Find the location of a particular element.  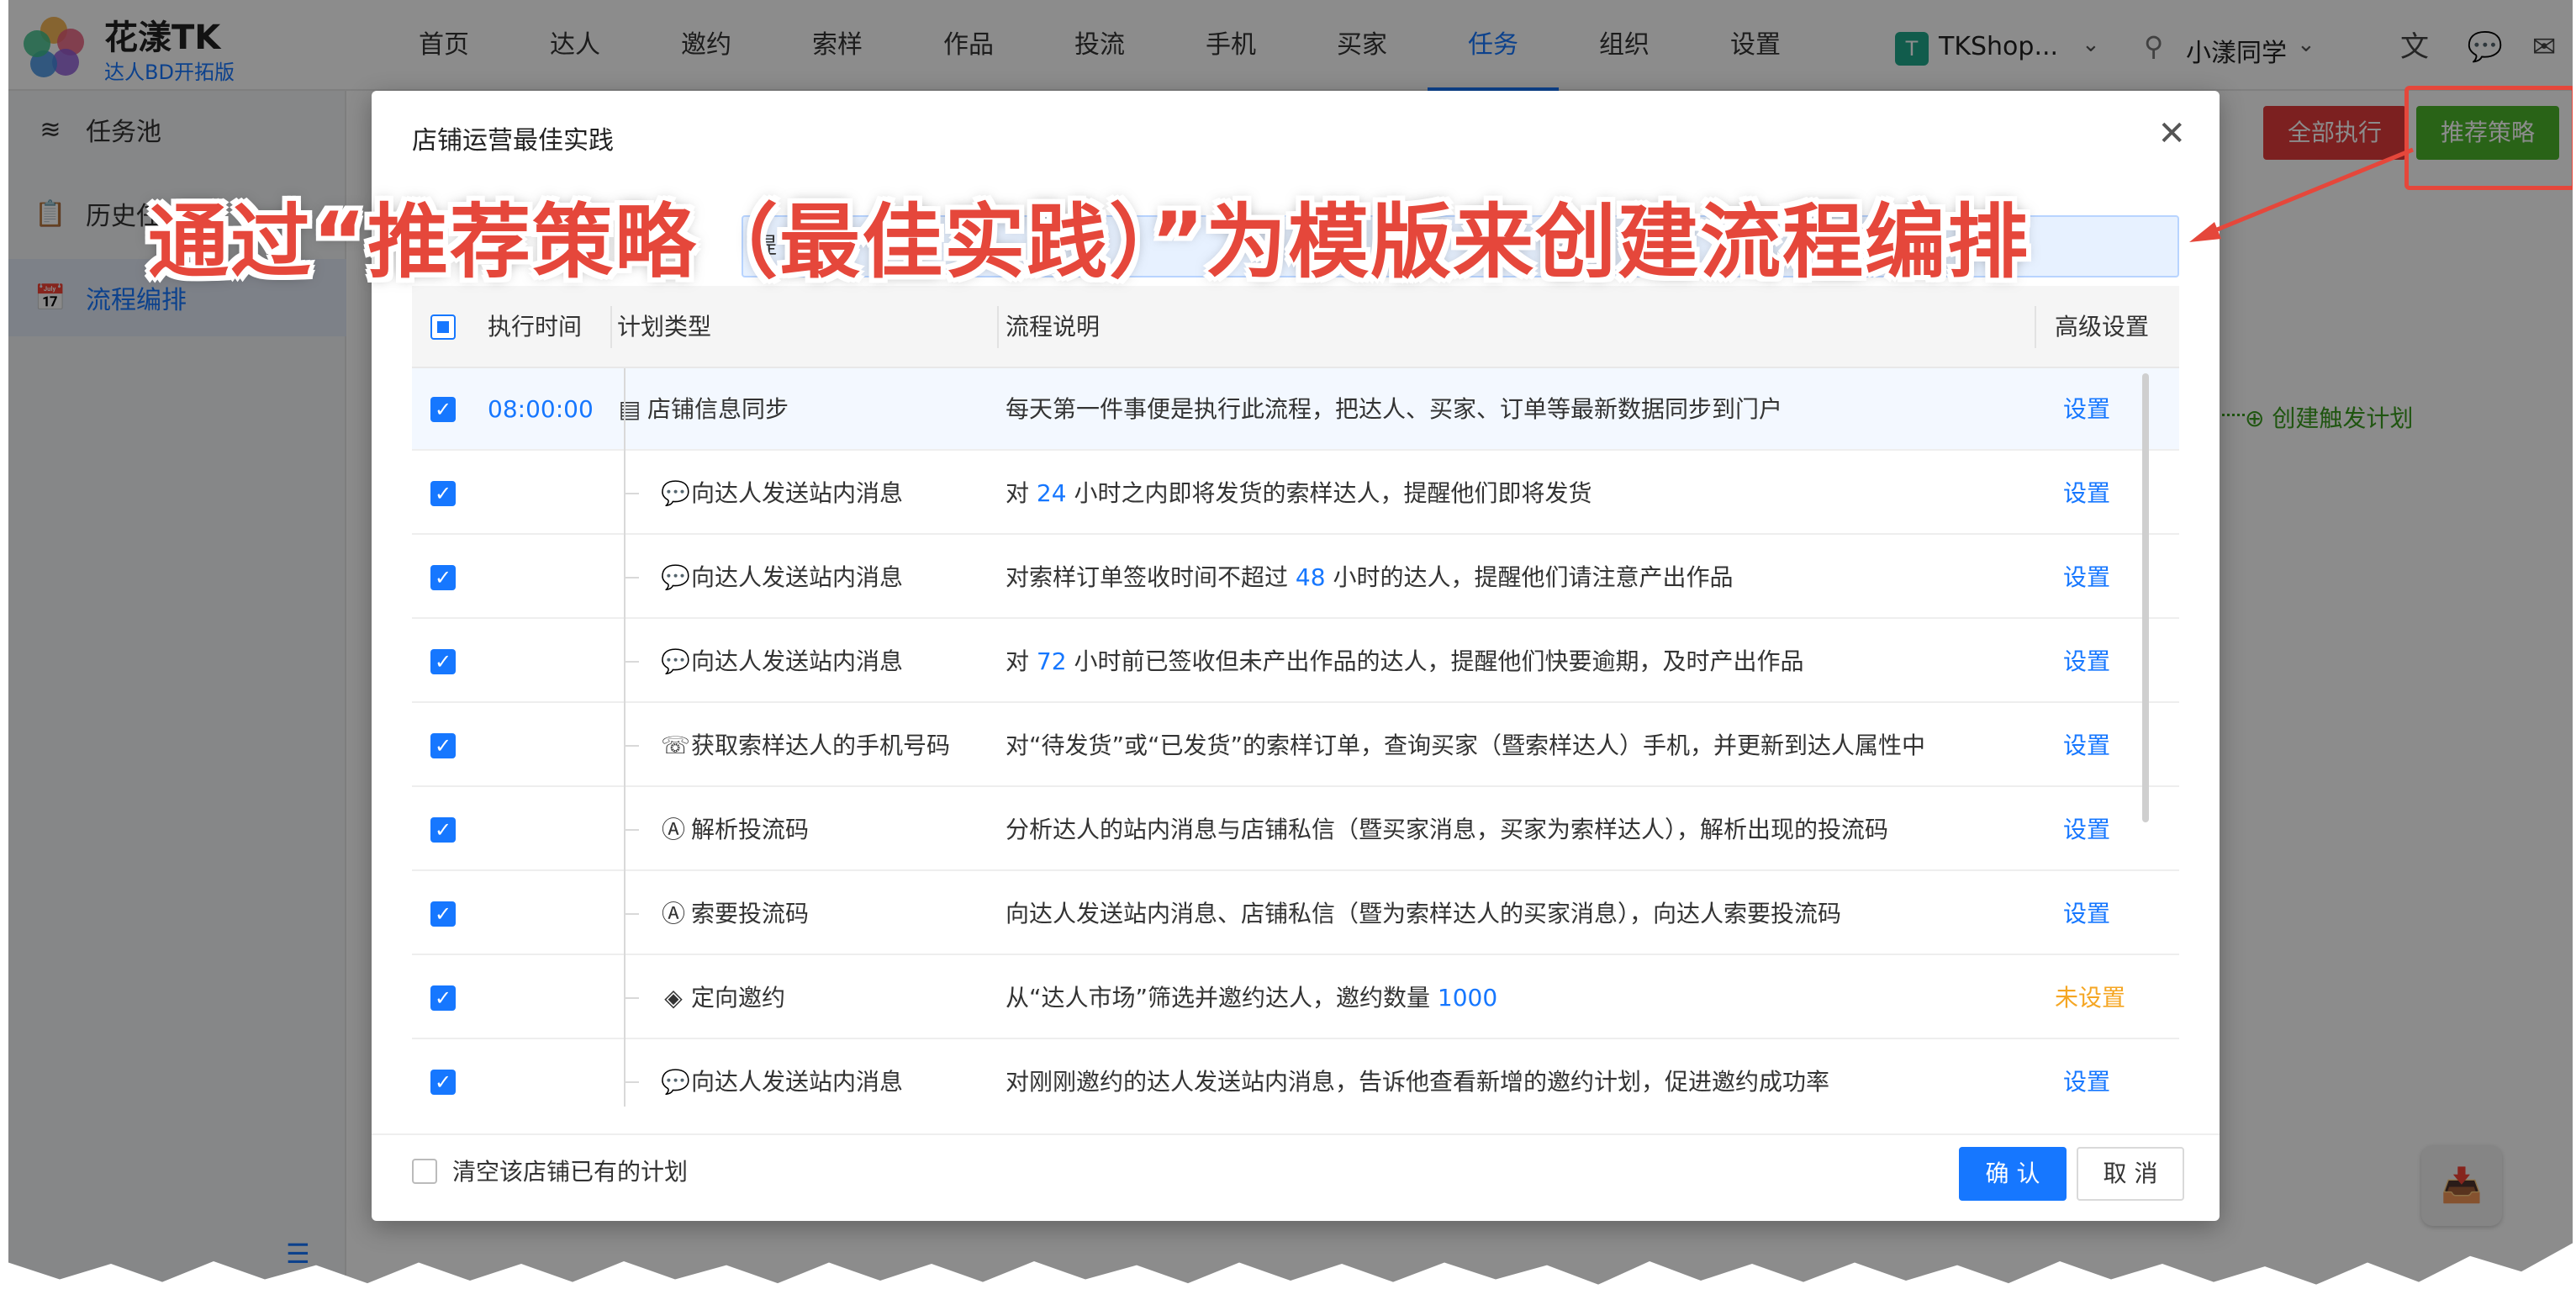

description-text: 分析达人的站内消息与店铺私信（暨买家消息，买家为索样达人），解析出现的投流码 is located at coordinates (1447, 829).